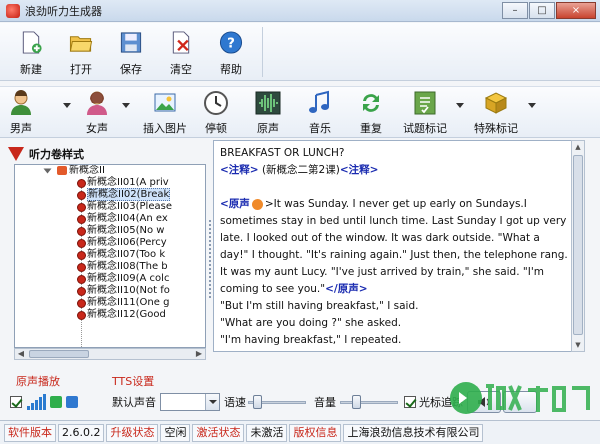  I want to click on volume-label: 音量, so click(325, 402).